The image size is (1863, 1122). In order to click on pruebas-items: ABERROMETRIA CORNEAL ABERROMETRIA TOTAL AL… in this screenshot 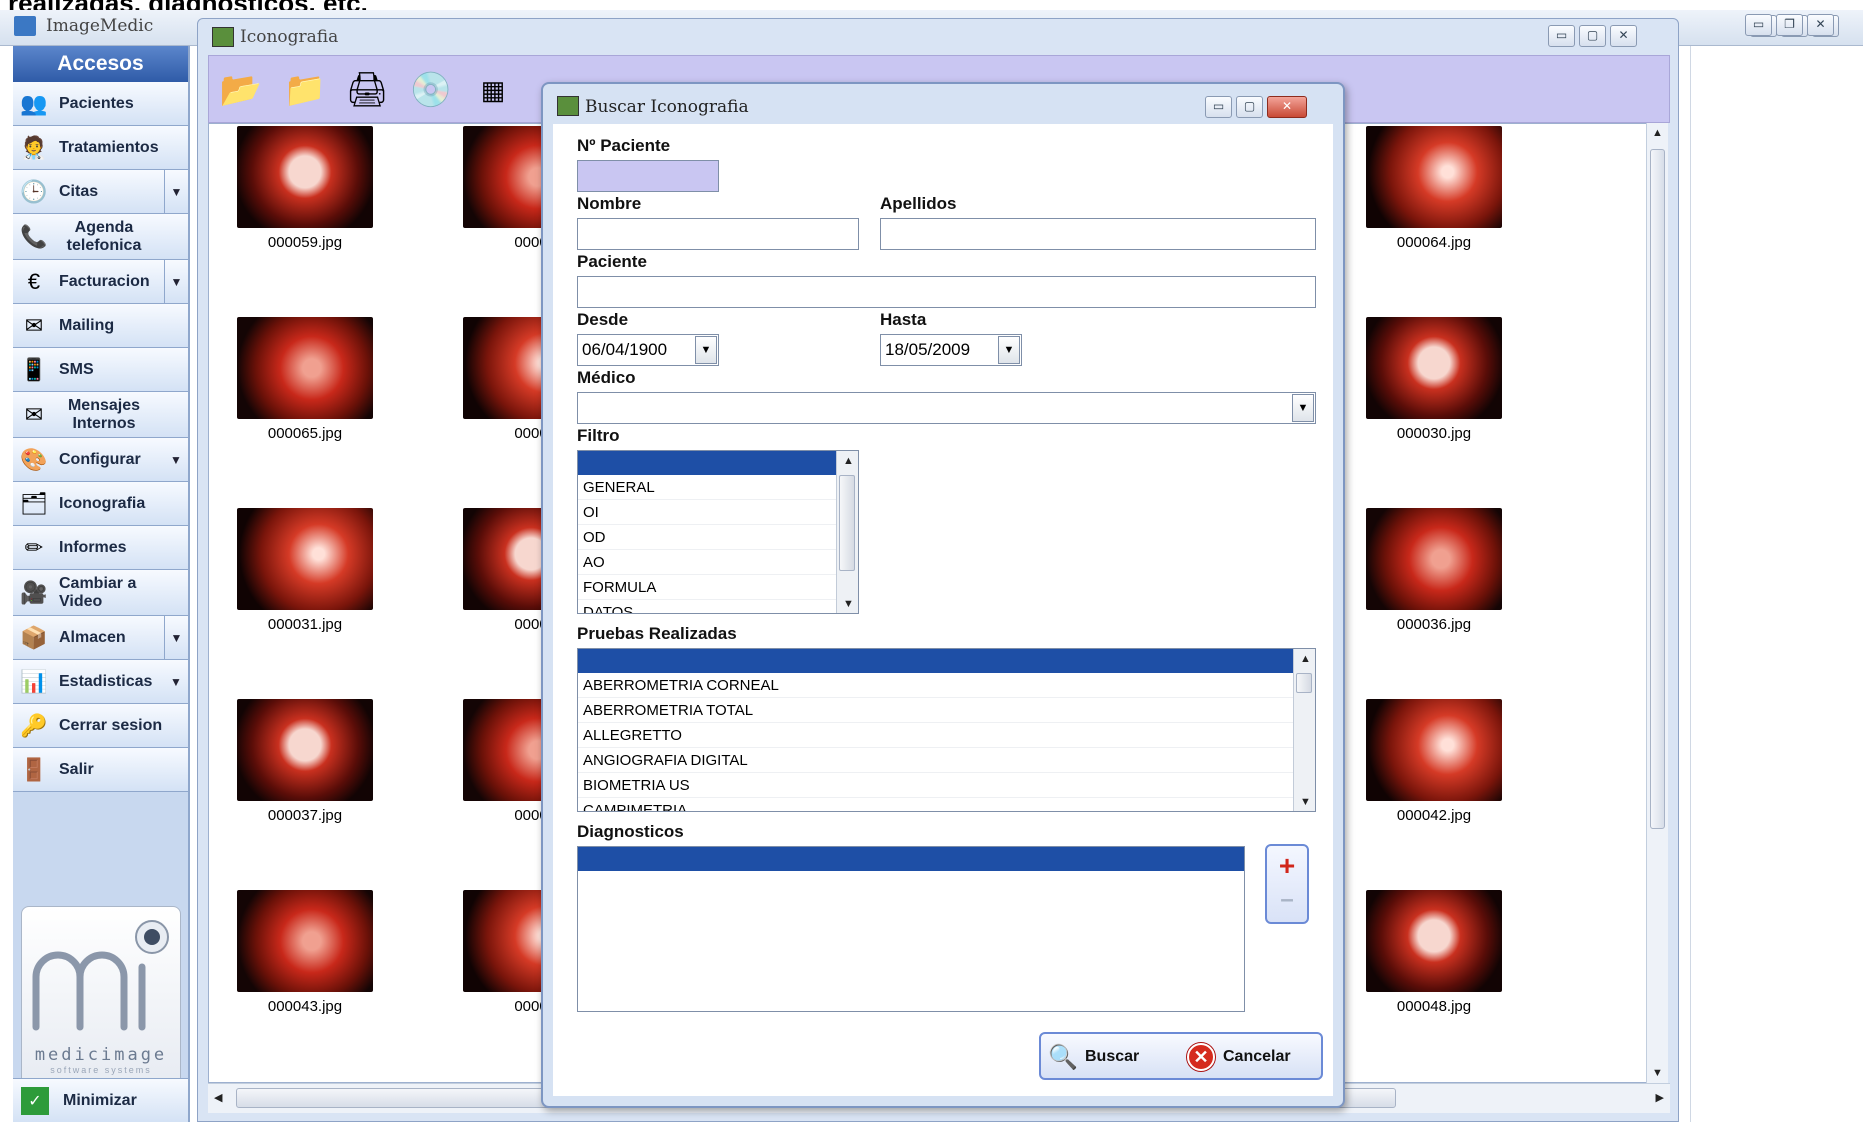, I will do `click(935, 742)`.